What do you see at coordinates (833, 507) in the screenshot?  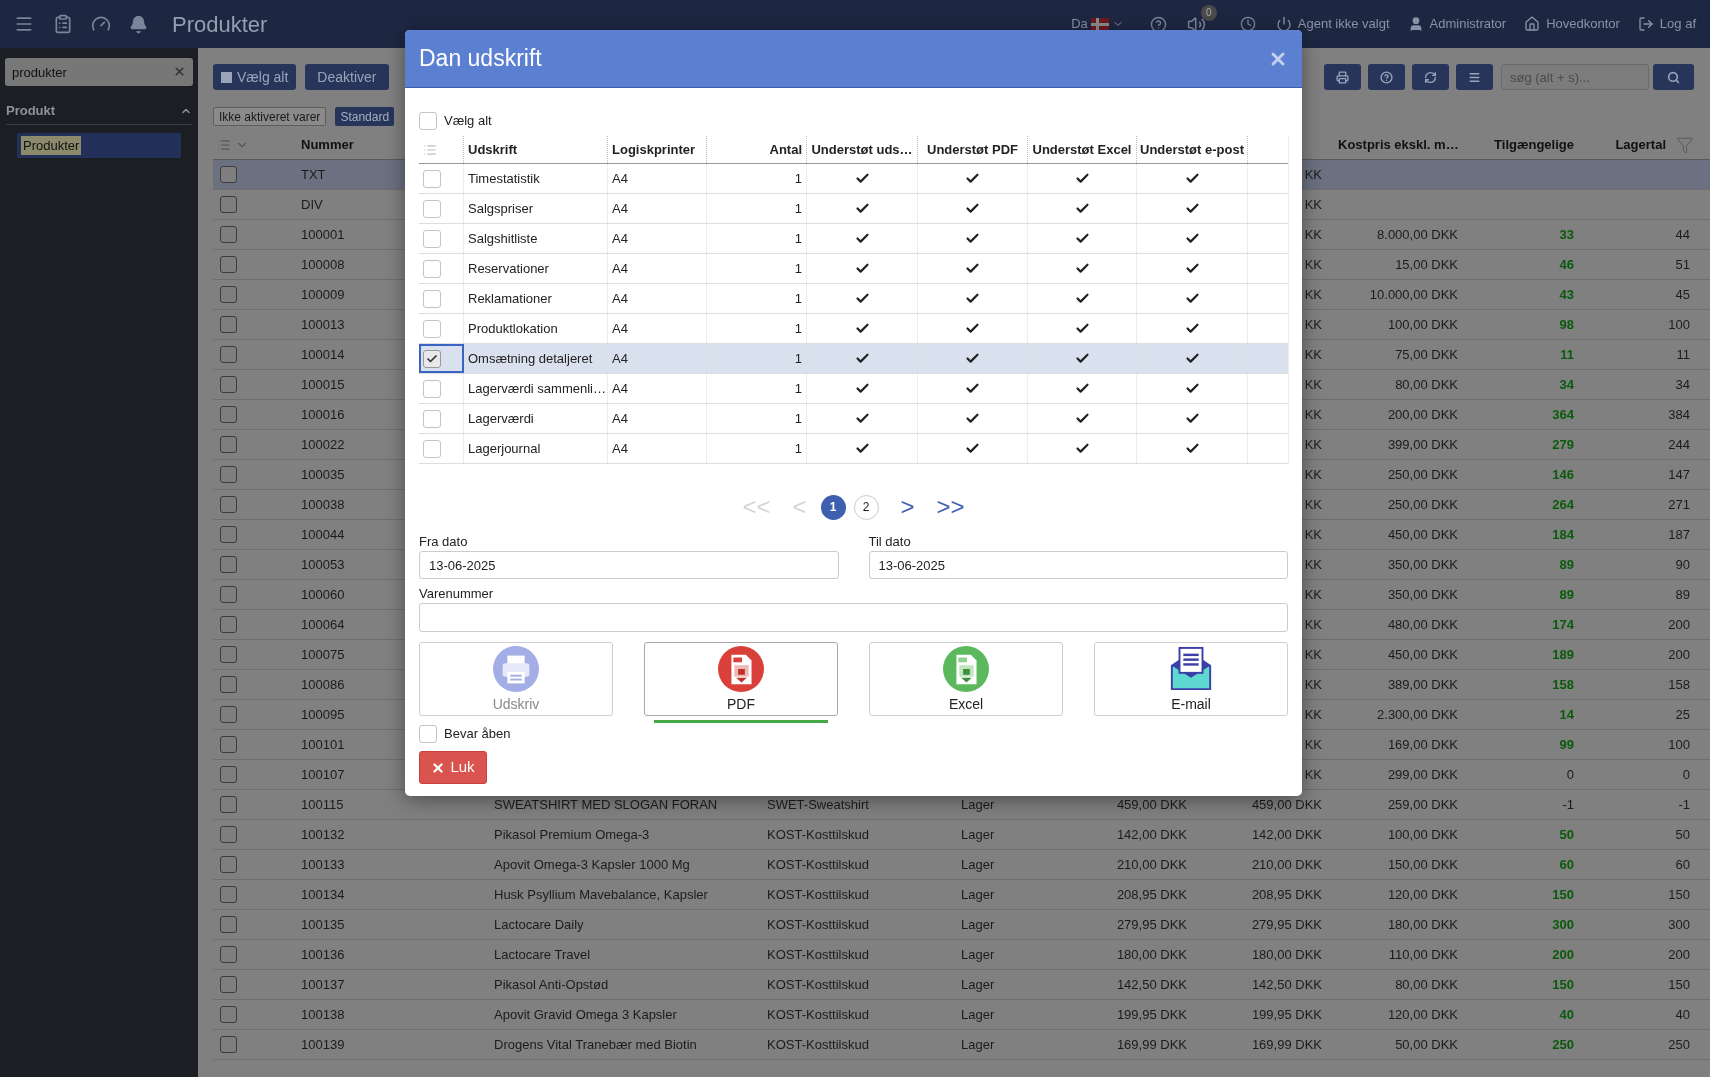 I see `page-button: 1` at bounding box center [833, 507].